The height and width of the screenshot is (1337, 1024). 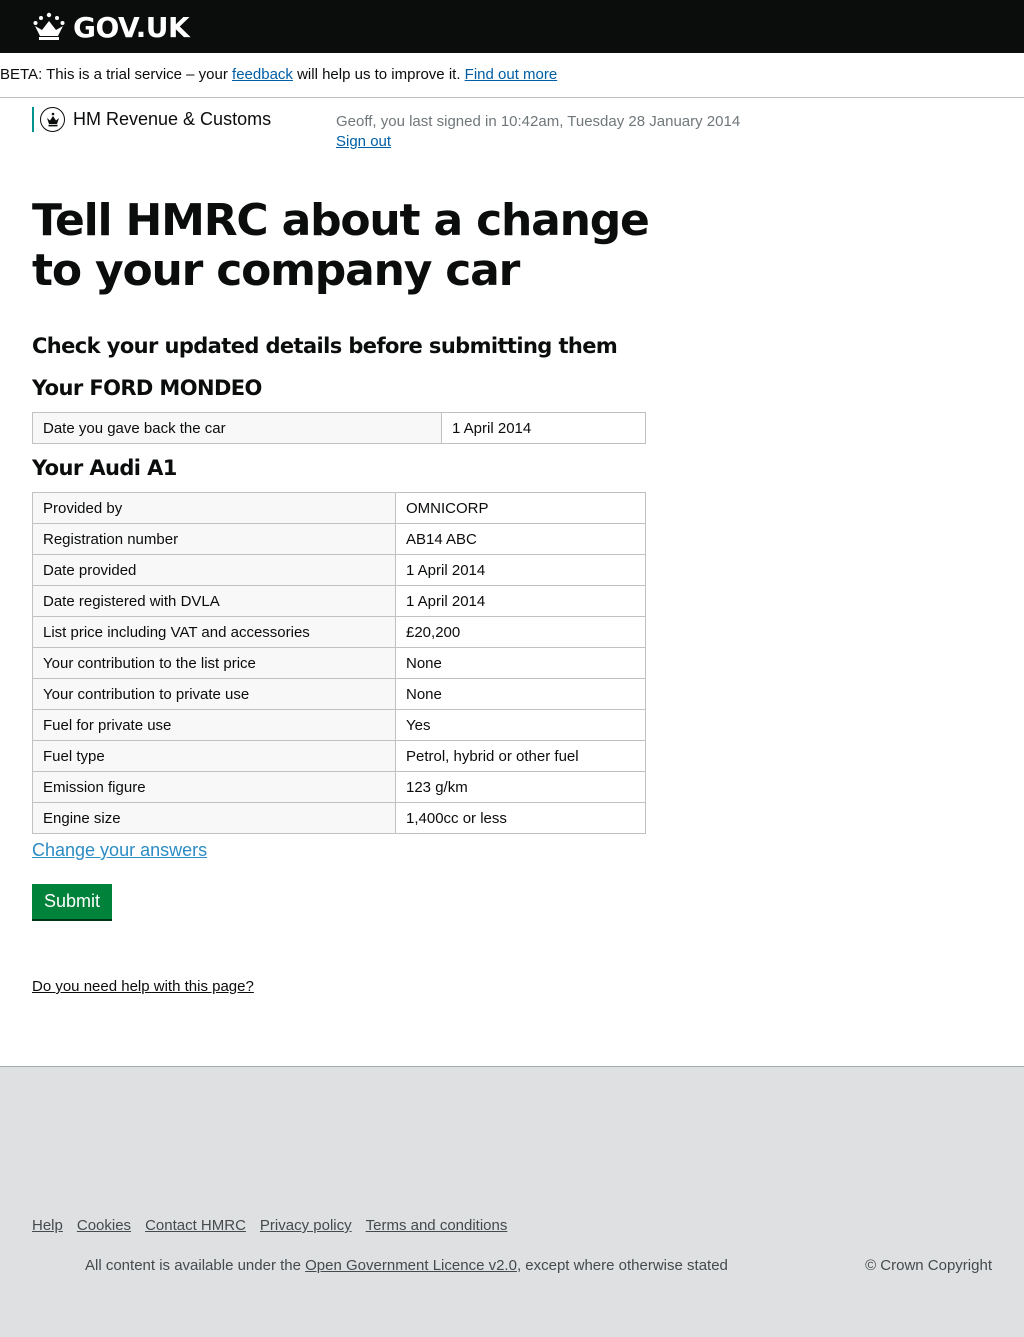 I want to click on row-label: Provided by, so click(x=214, y=508).